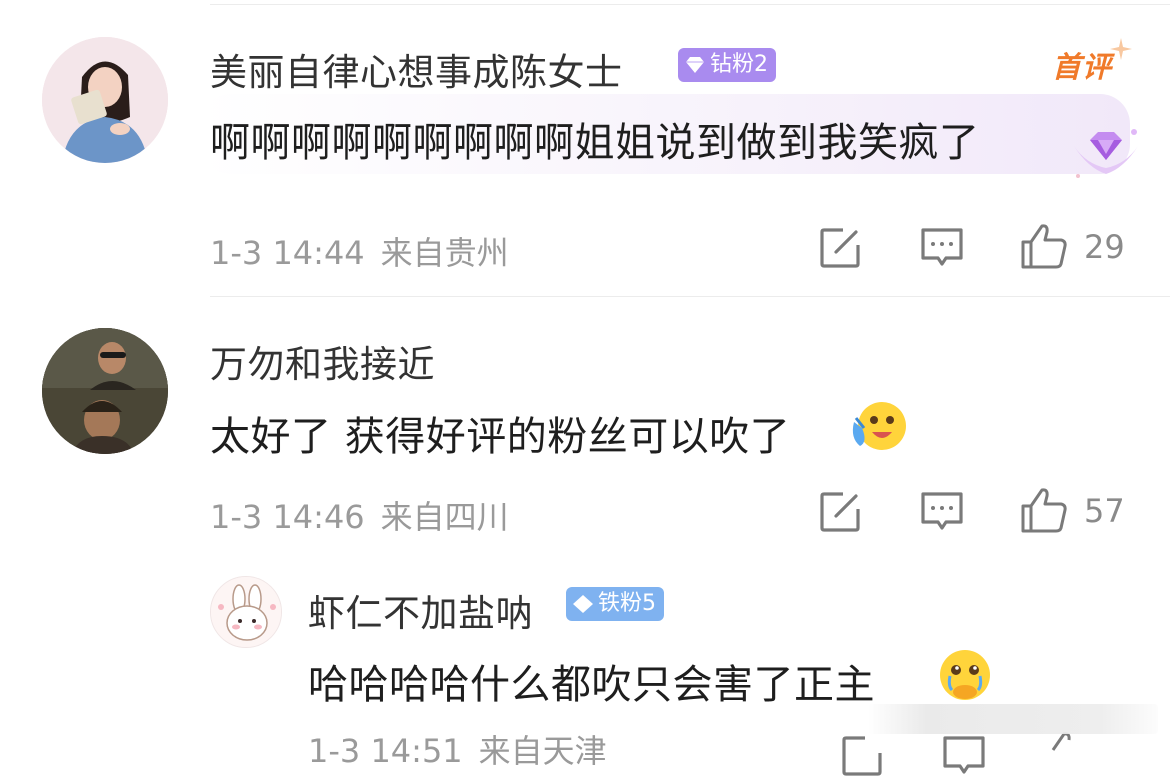  Describe the element at coordinates (1013, 719) in the screenshot. I see `watermark` at that location.